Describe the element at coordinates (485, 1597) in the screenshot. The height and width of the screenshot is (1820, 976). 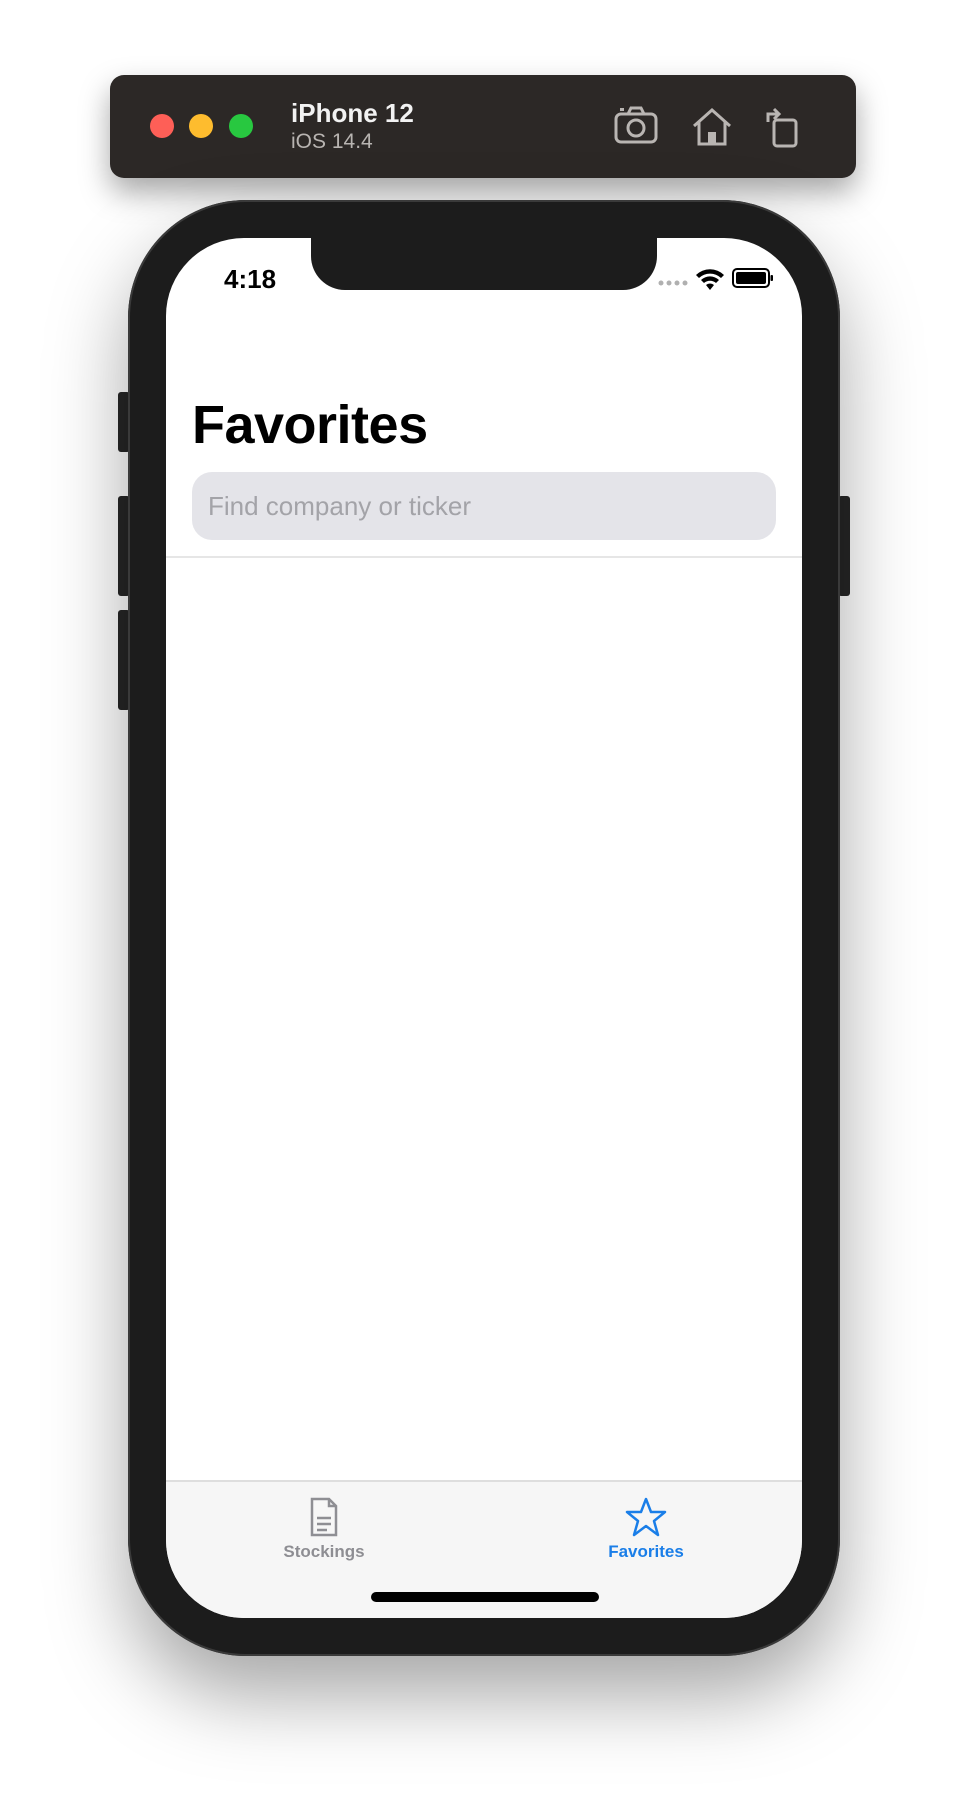
I see `home-indicator` at that location.